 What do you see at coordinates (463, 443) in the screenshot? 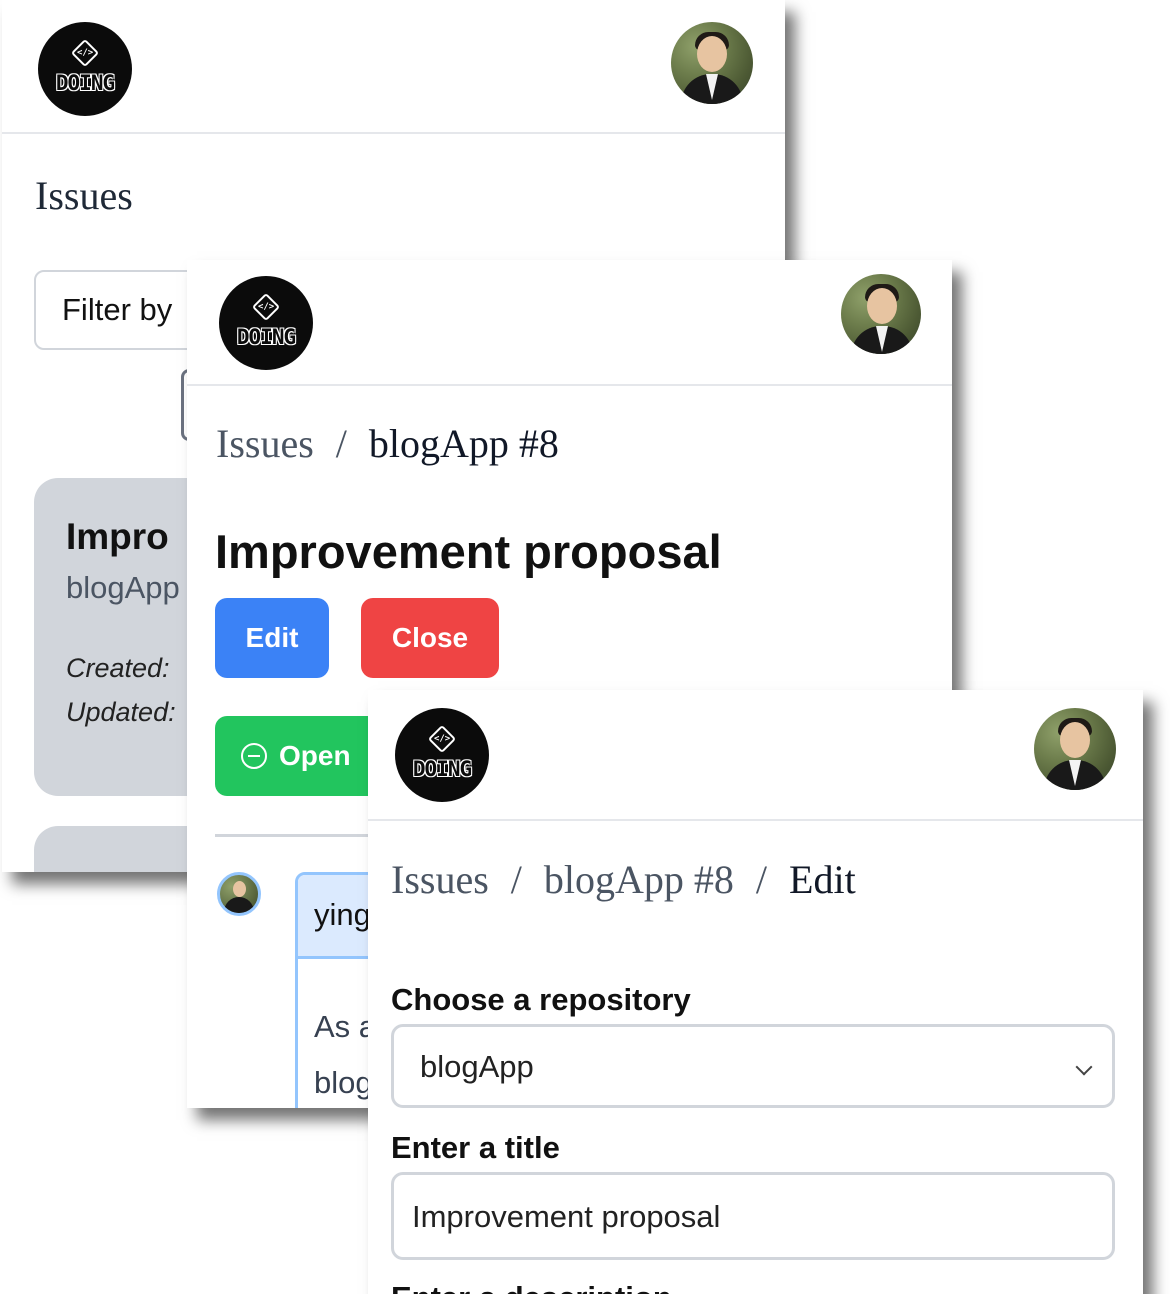
I see `breadcrumb-current: blogApp #8` at bounding box center [463, 443].